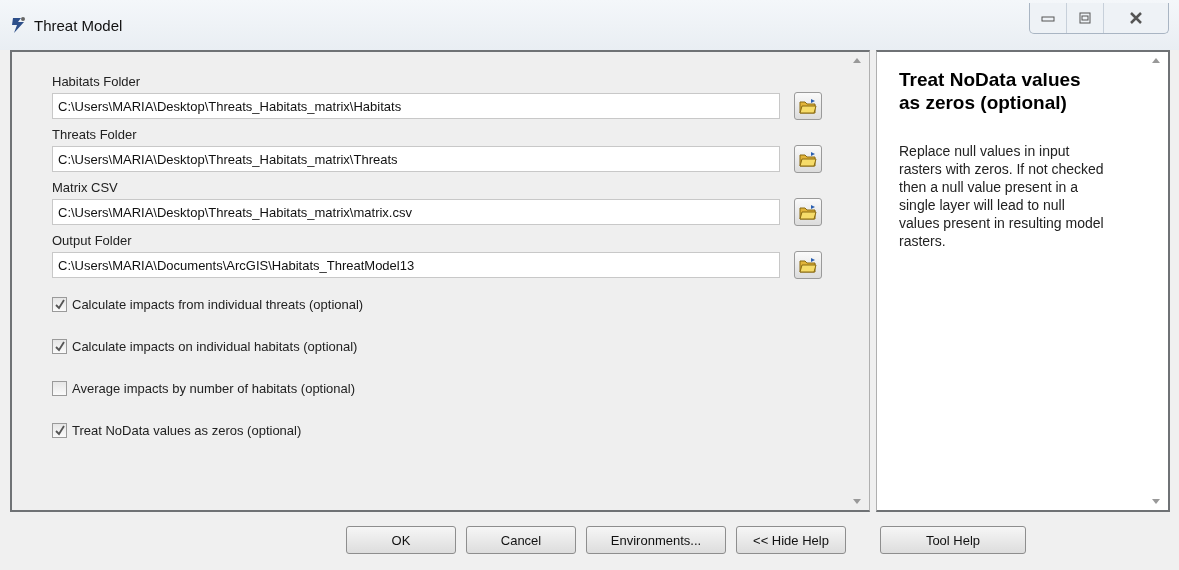 Image resolution: width=1179 pixels, height=570 pixels. Describe the element at coordinates (218, 304) in the screenshot. I see `checkbox-label: Calculate impacts from individual threats (optional)` at that location.